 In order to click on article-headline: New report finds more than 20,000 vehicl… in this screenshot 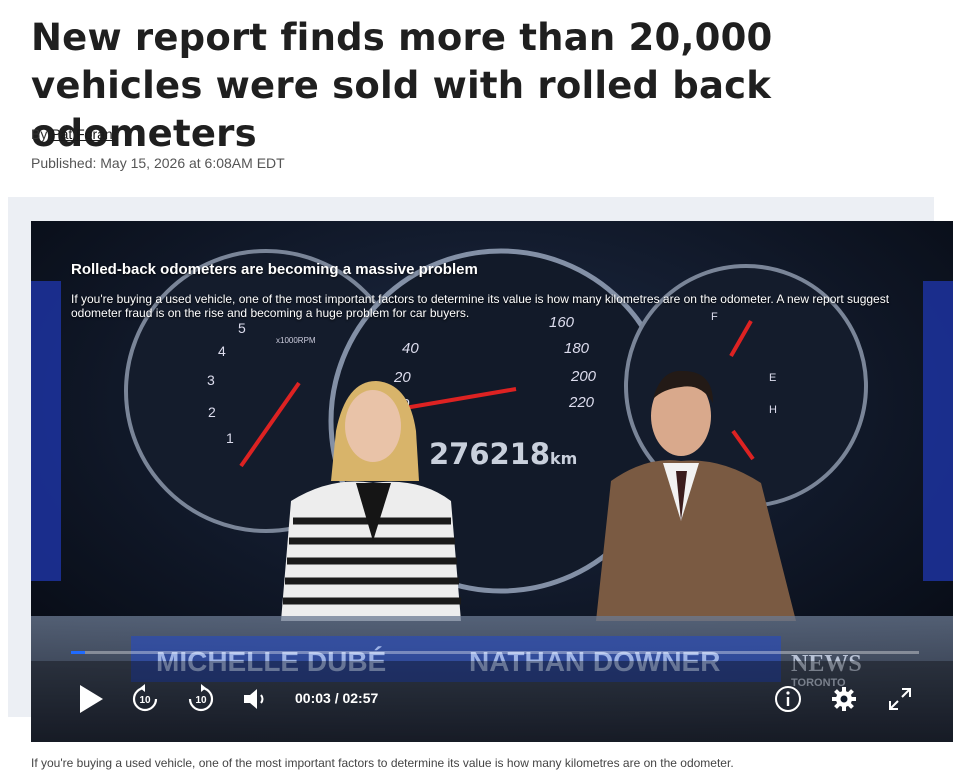, I will do `click(402, 85)`.